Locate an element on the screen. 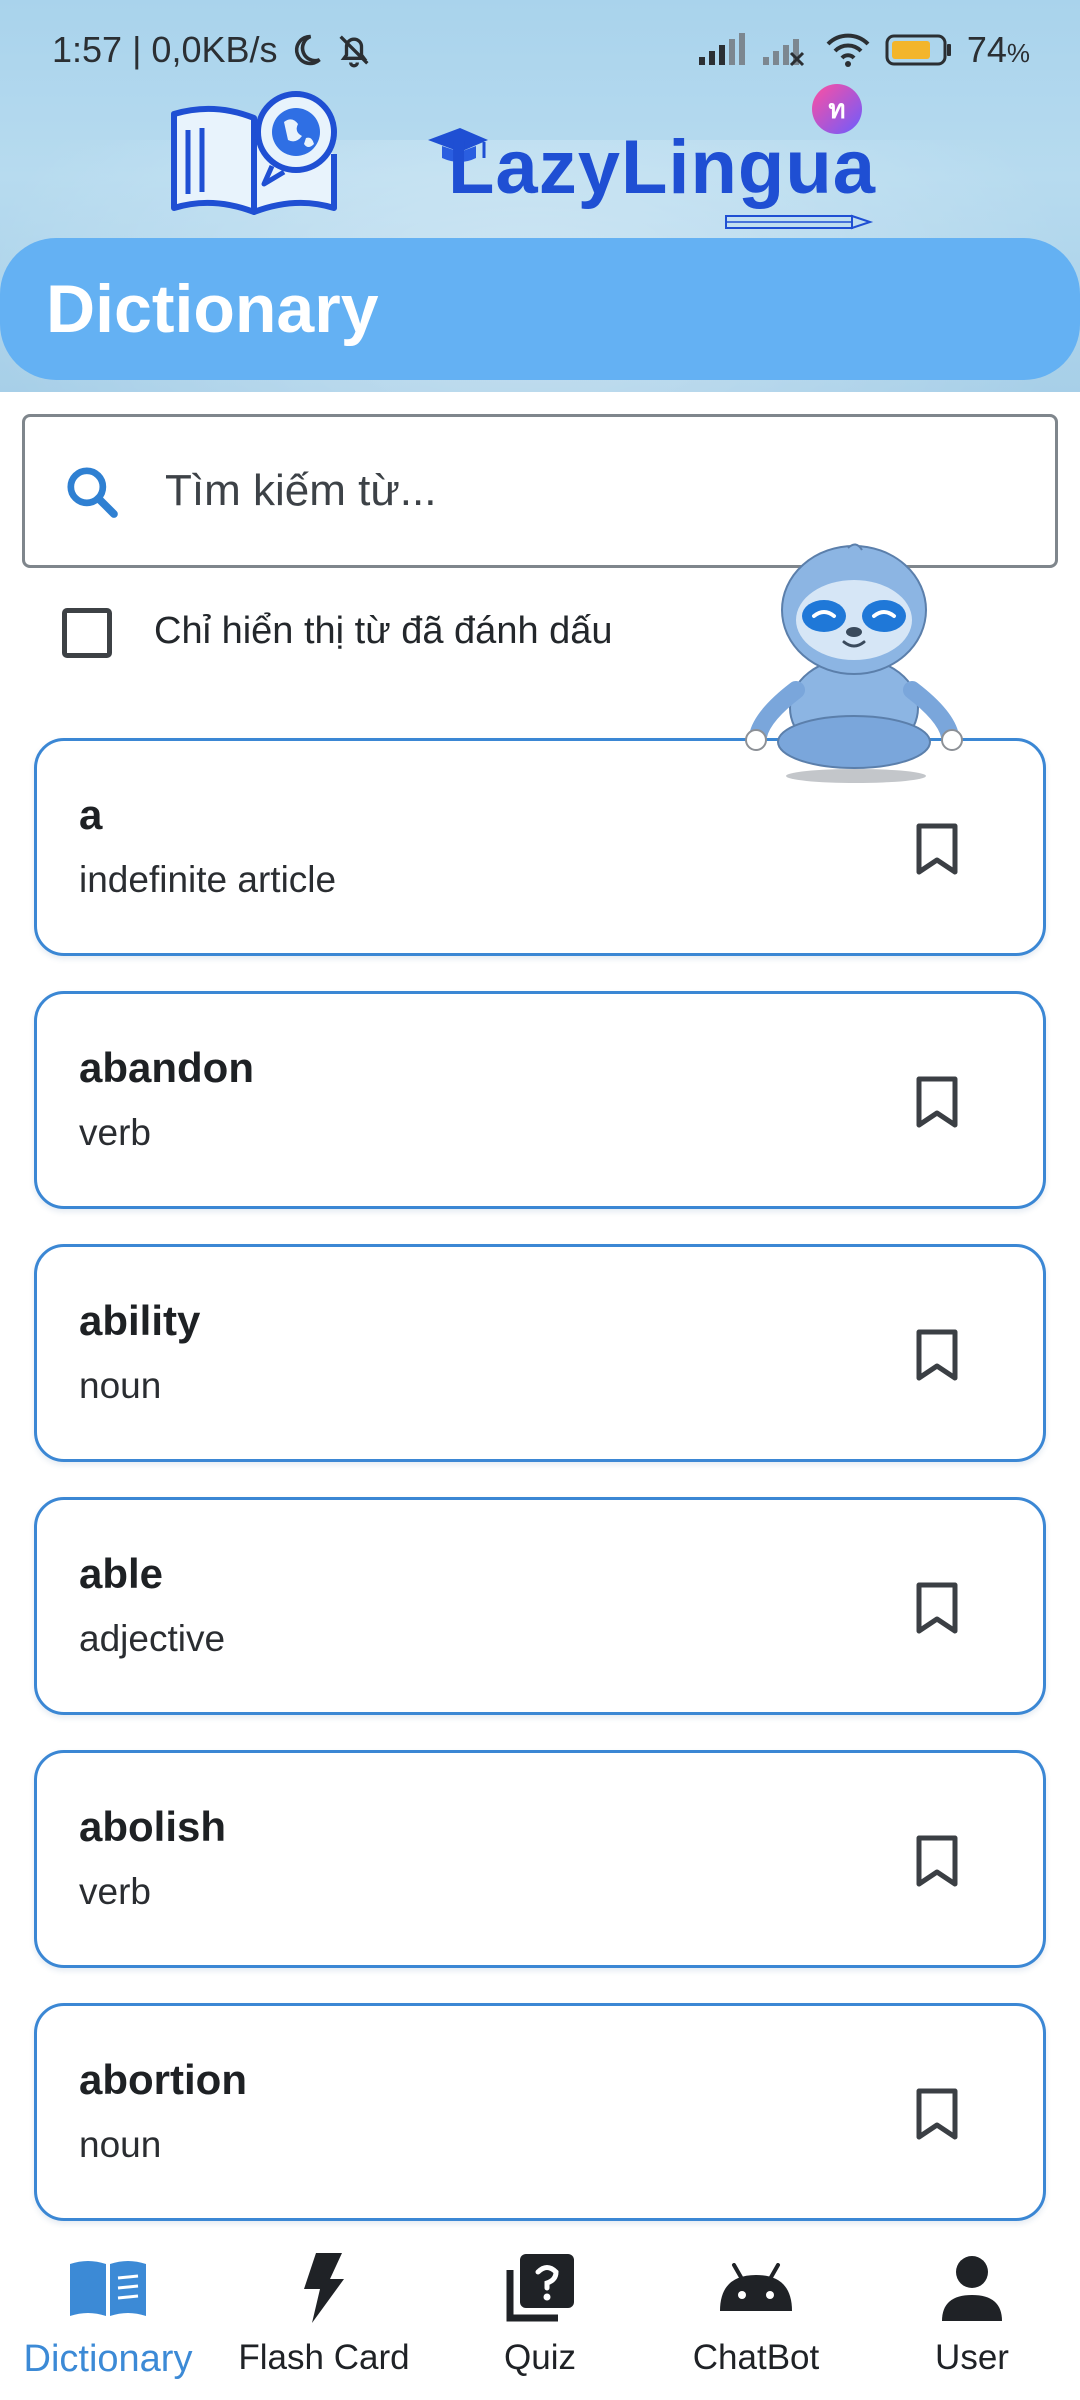 The image size is (1080, 2400). word-title: abolish is located at coordinates (153, 1826).